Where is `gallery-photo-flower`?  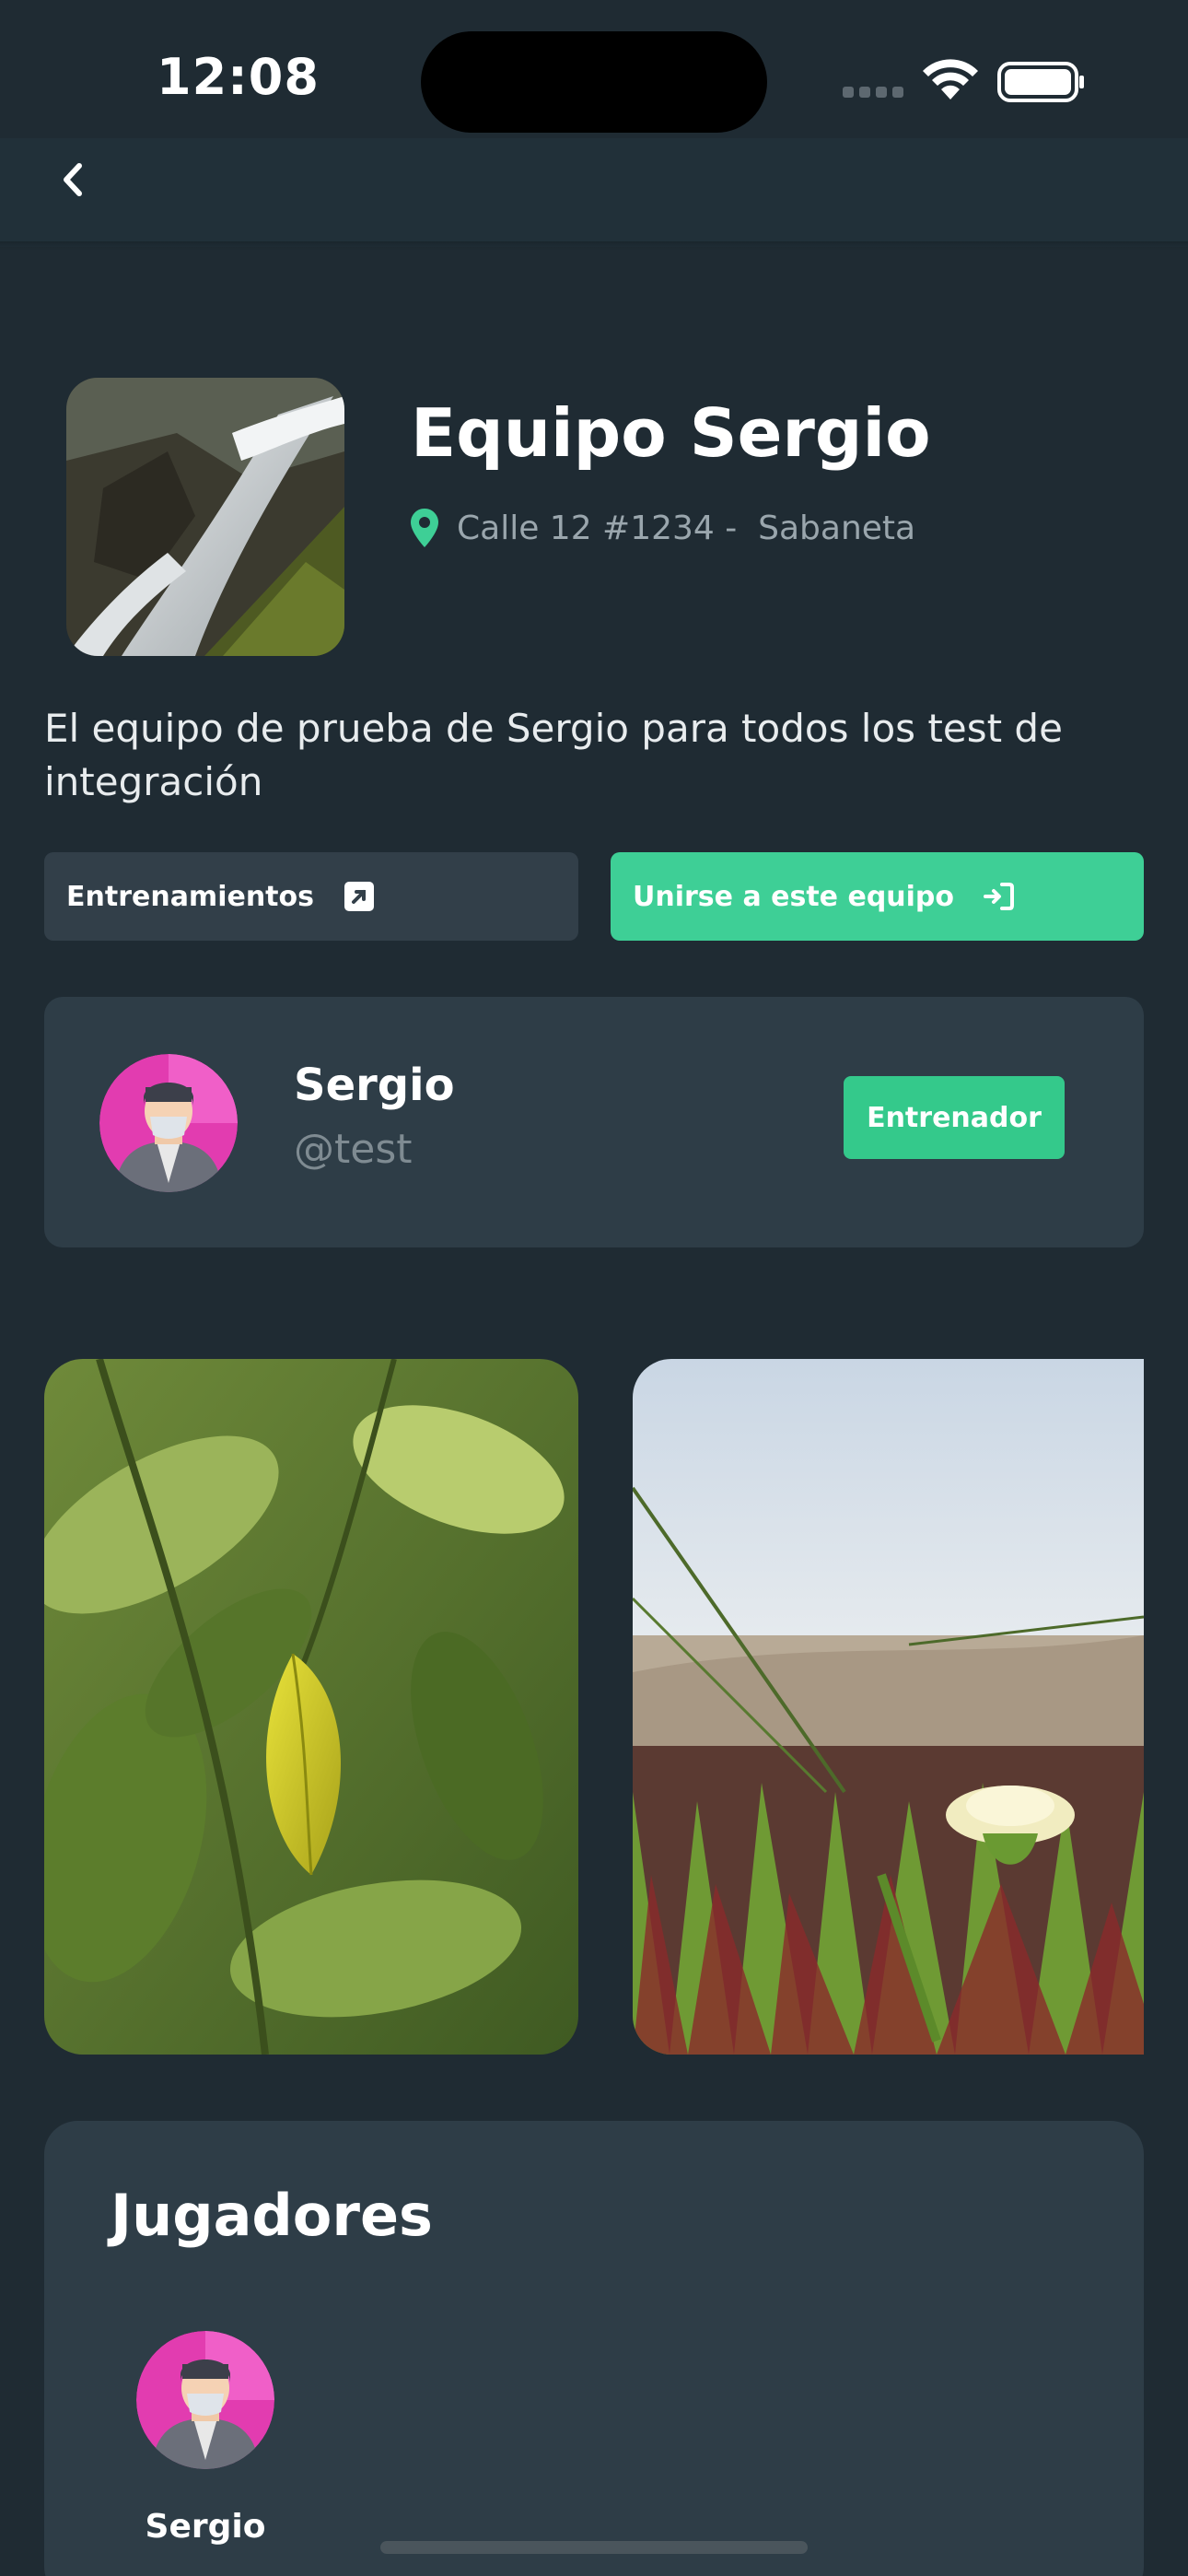
gallery-photo-flower is located at coordinates (888, 1707).